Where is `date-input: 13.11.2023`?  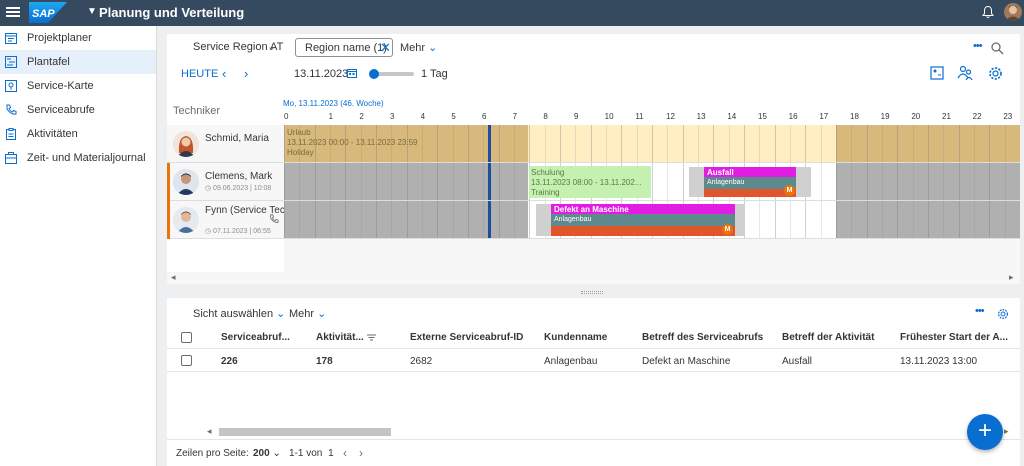 date-input: 13.11.2023 is located at coordinates (321, 74).